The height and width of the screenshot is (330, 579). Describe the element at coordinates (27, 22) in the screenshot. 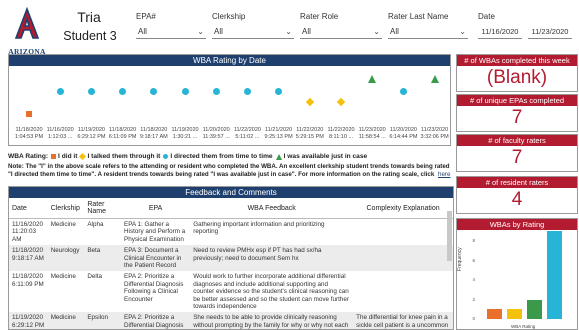

I see `arizona-a-logo-icon` at that location.